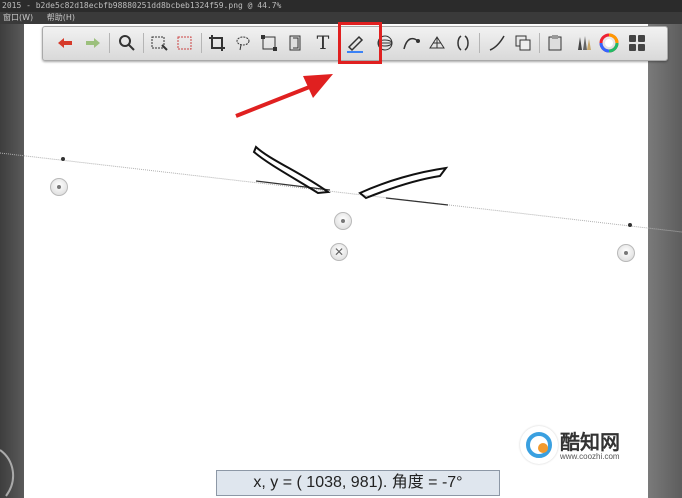 This screenshot has width=682, height=498. Describe the element at coordinates (590, 456) in the screenshot. I see `watermark-url: www.coozhi.com` at that location.